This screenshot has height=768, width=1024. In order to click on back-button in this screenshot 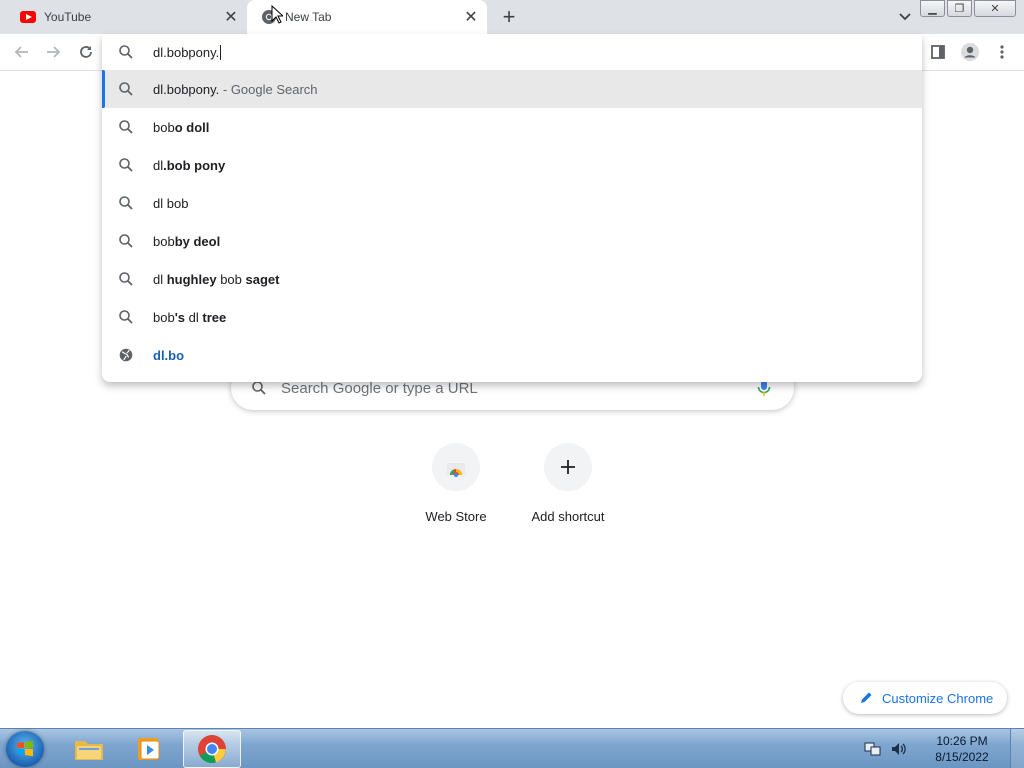, I will do `click(22, 52)`.